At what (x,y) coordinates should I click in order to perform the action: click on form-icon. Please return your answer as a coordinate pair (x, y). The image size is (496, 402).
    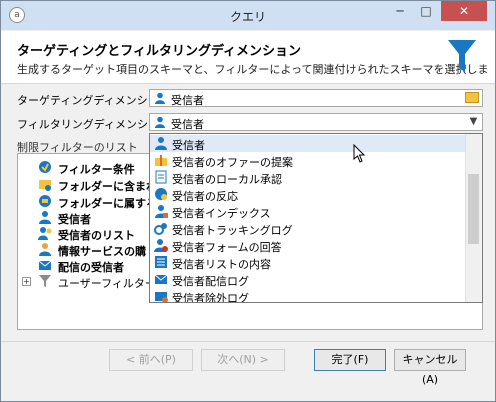
    Looking at the image, I should click on (161, 245).